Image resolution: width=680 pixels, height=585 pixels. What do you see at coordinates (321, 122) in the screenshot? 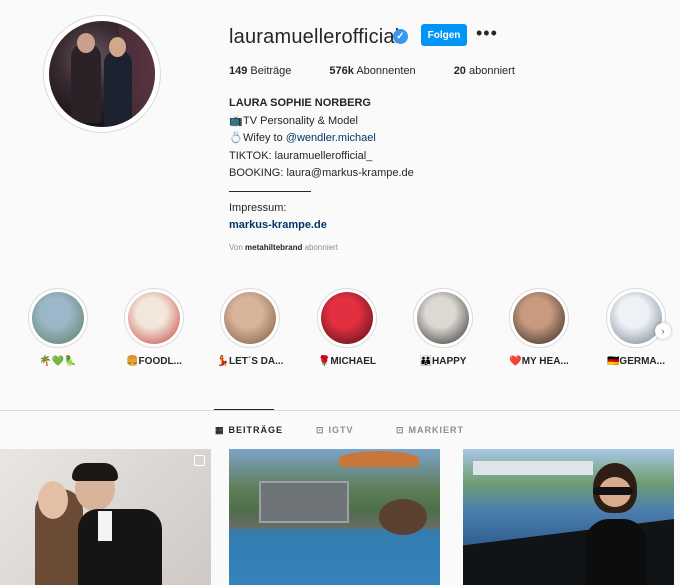
I see `bio-line-tv: 📺TV Personality & Model` at bounding box center [321, 122].